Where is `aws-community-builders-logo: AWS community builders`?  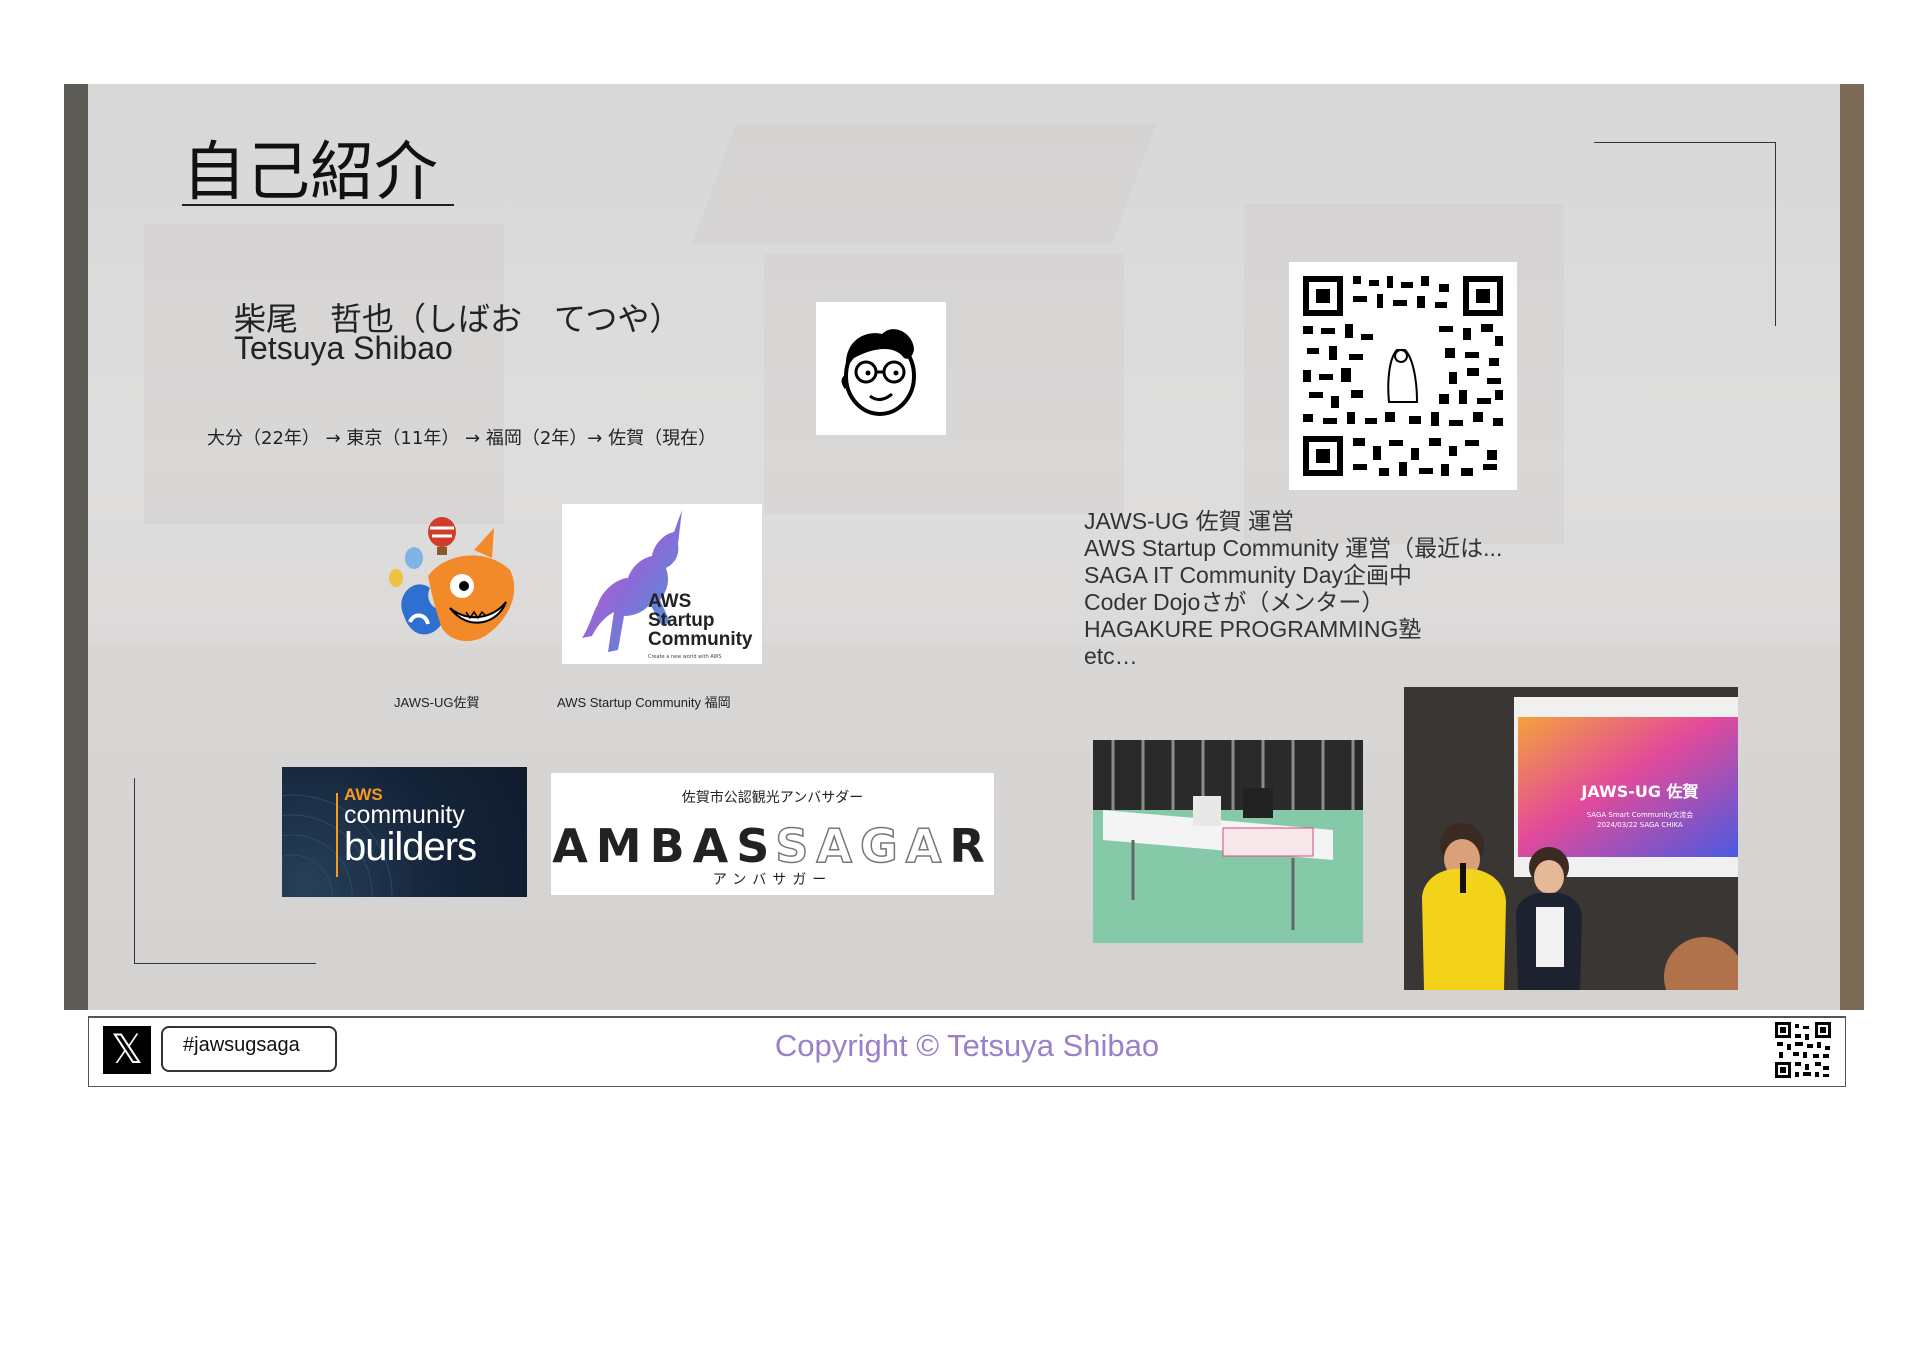 aws-community-builders-logo: AWS community builders is located at coordinates (404, 832).